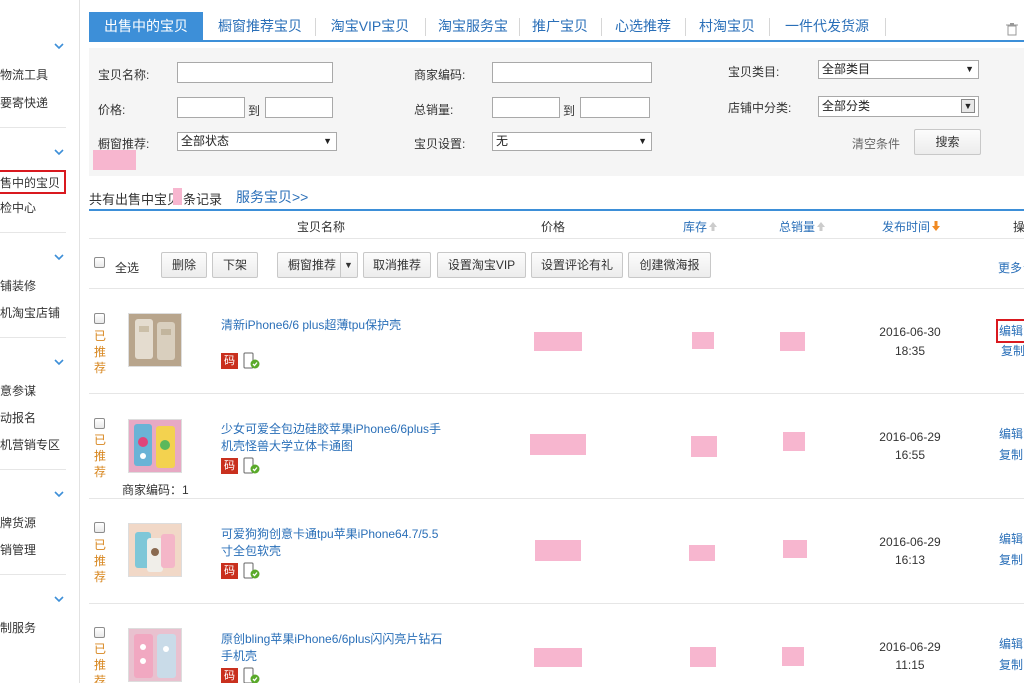 The image size is (1024, 683). Describe the element at coordinates (333, 543) in the screenshot. I see `product-title-link: 可爱狗狗创意卡通tpu苹果iPhone64.7/5.5寸全包软壳` at that location.